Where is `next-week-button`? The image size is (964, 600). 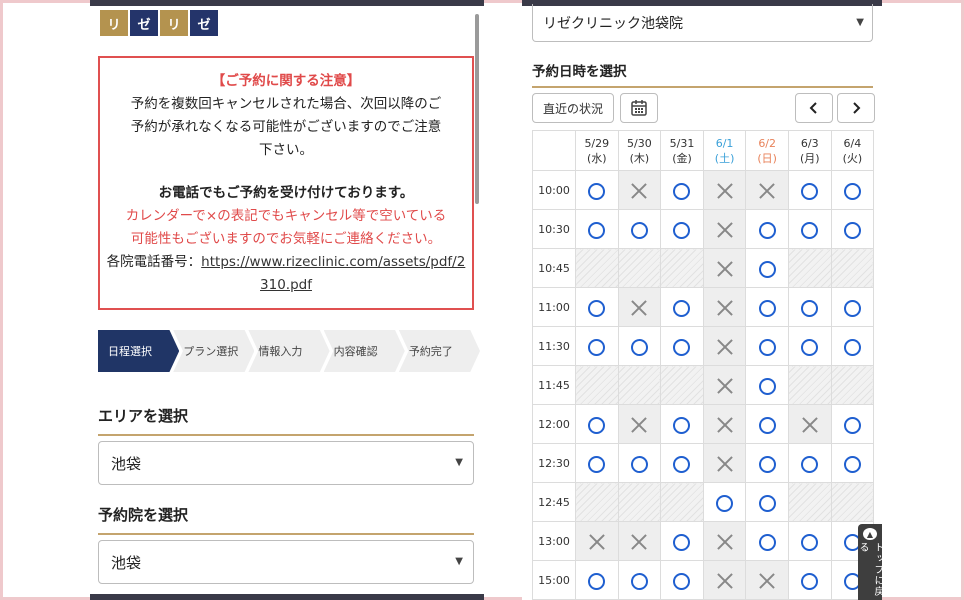 next-week-button is located at coordinates (856, 108).